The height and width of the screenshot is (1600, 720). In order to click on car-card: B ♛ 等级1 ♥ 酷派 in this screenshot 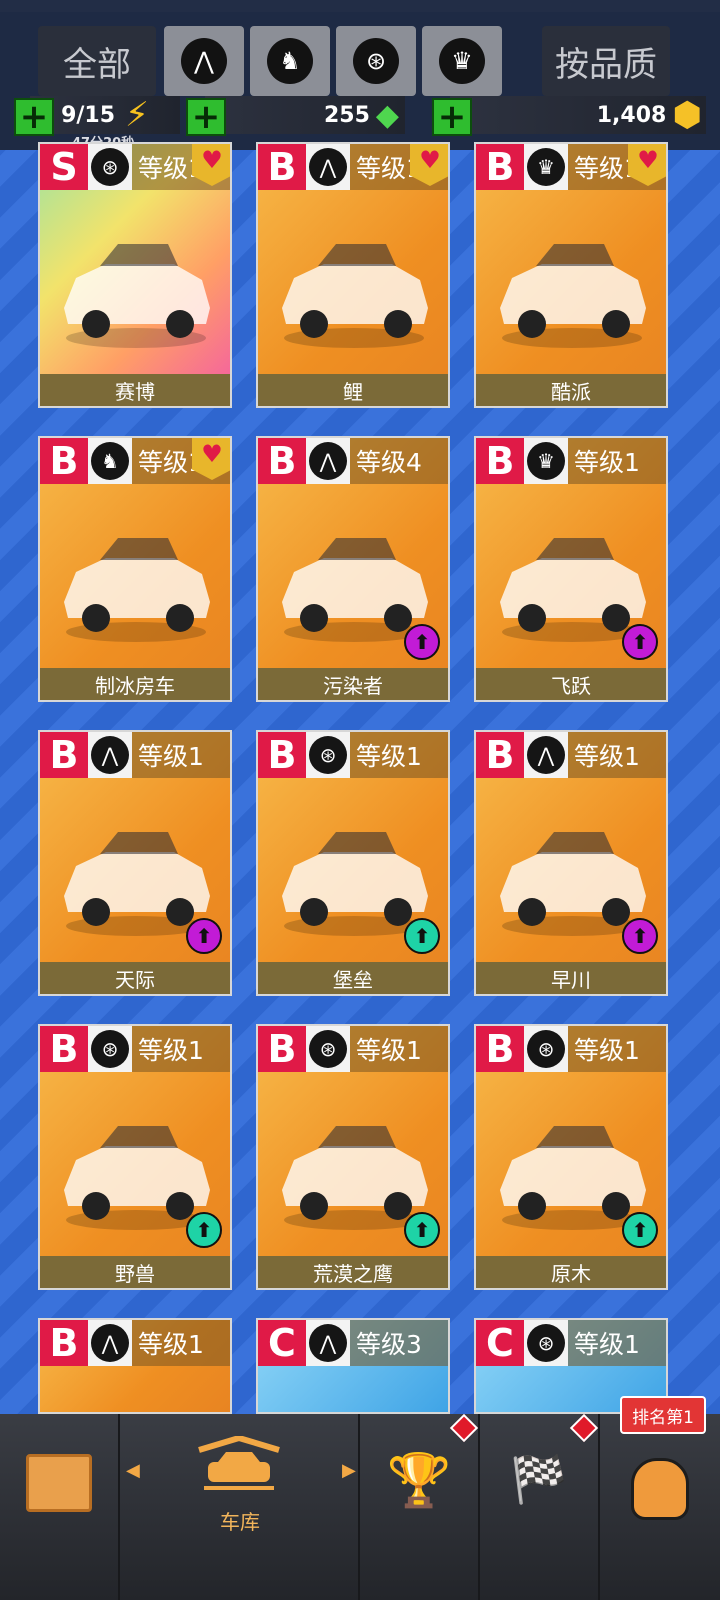, I will do `click(571, 275)`.